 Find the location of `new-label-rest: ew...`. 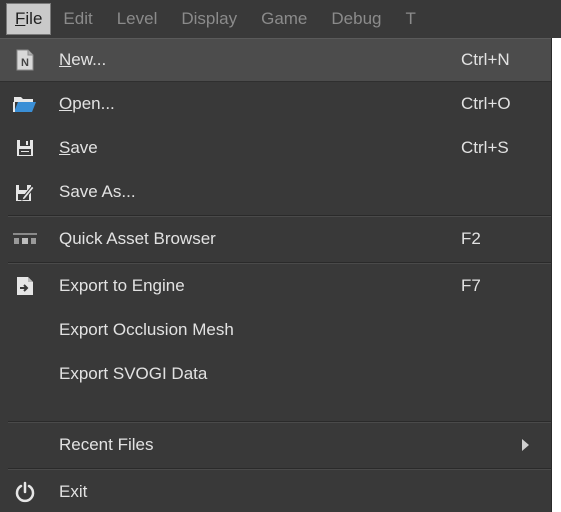

new-label-rest: ew... is located at coordinates (89, 59).